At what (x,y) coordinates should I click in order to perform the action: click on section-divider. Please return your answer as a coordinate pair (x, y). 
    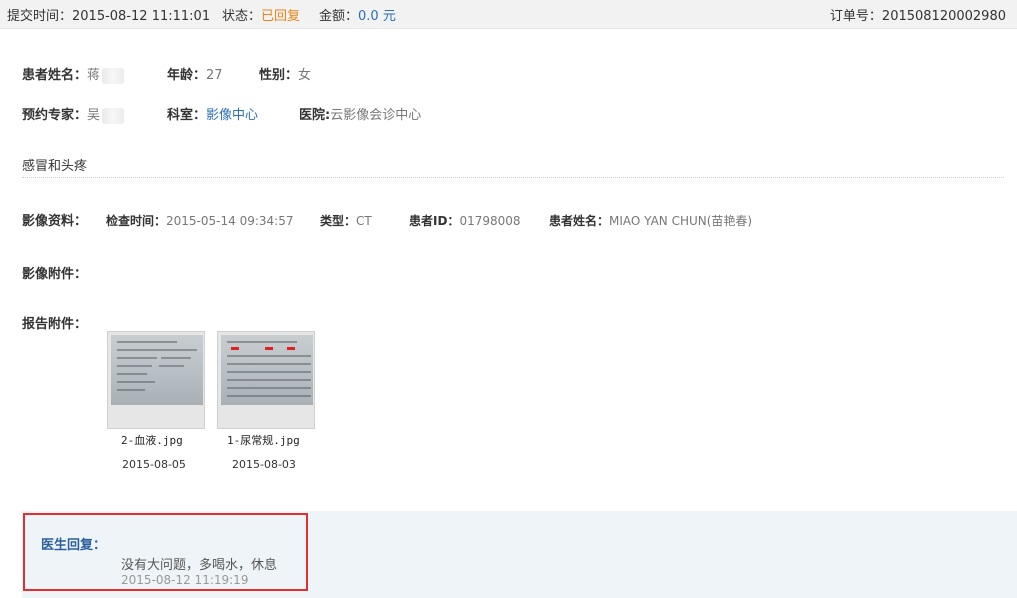
    Looking at the image, I should click on (513, 177).